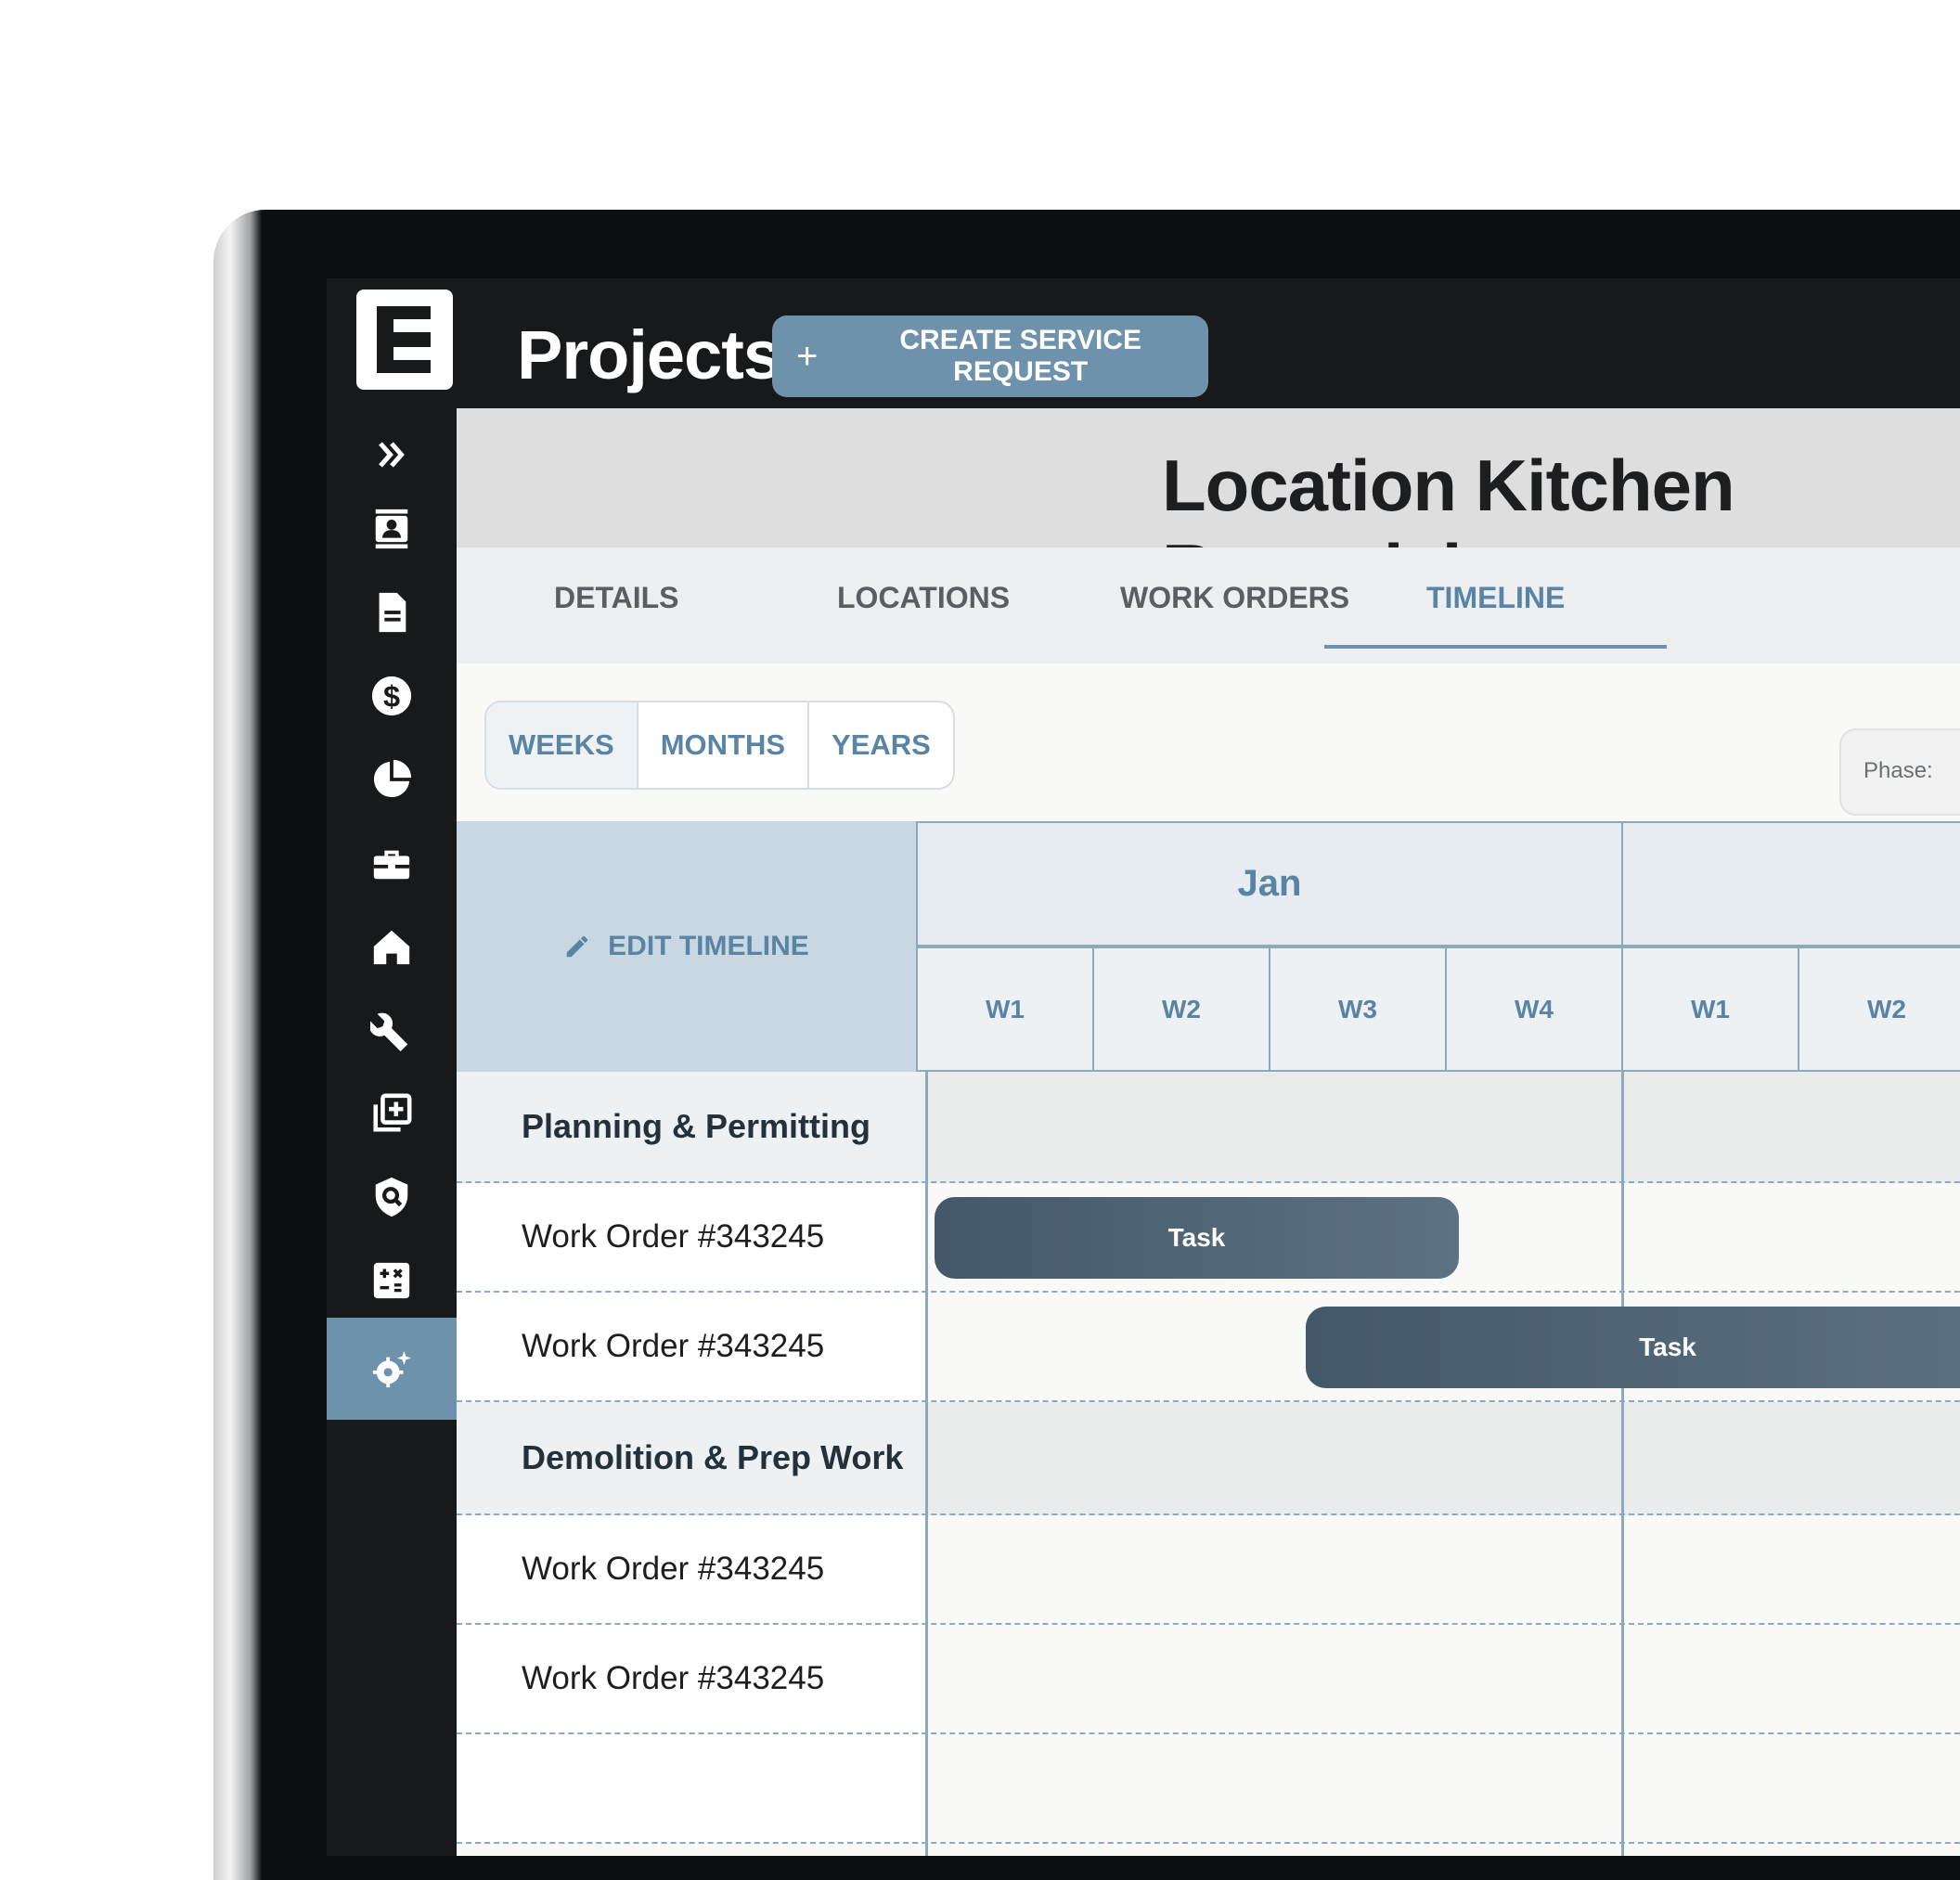 The width and height of the screenshot is (1960, 1880). What do you see at coordinates (1208, 1458) in the screenshot?
I see `phase-row: Demolition & Prep Work` at bounding box center [1208, 1458].